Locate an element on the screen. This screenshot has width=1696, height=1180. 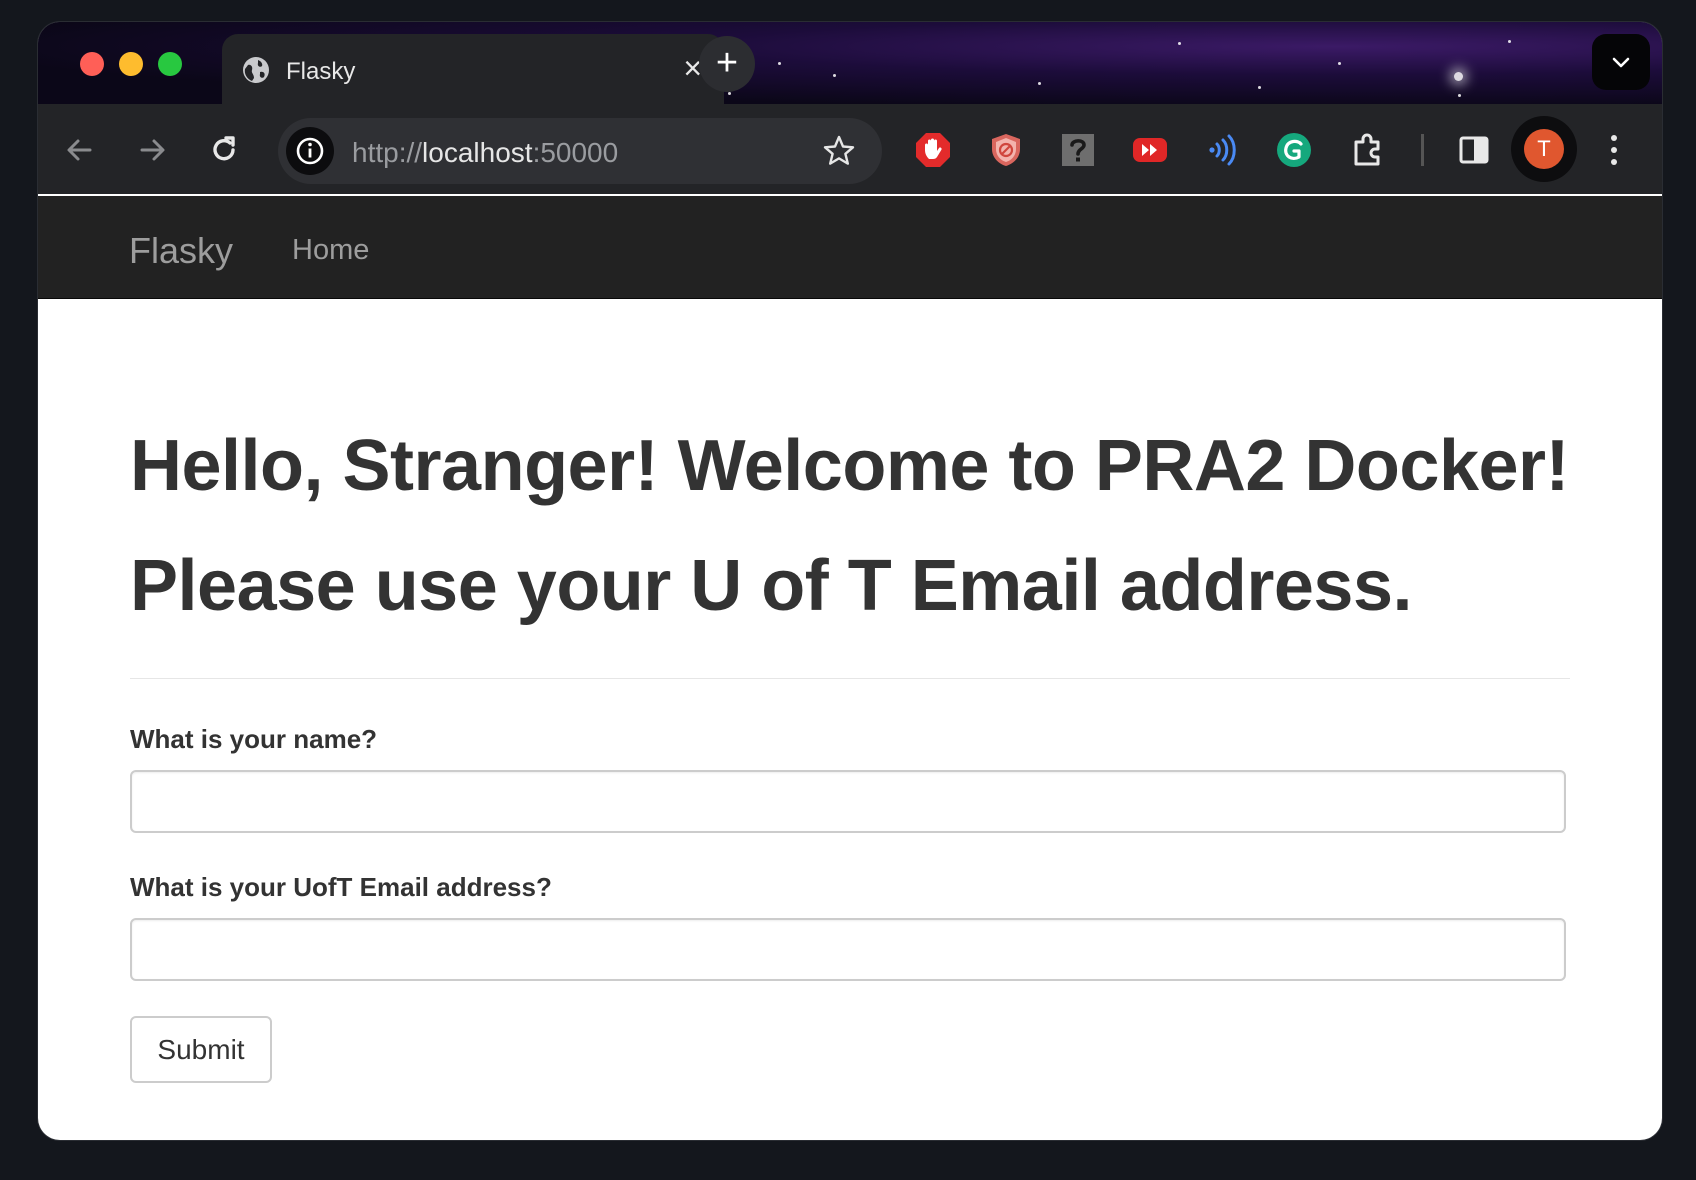
tab-title: Flasky is located at coordinates (321, 71).